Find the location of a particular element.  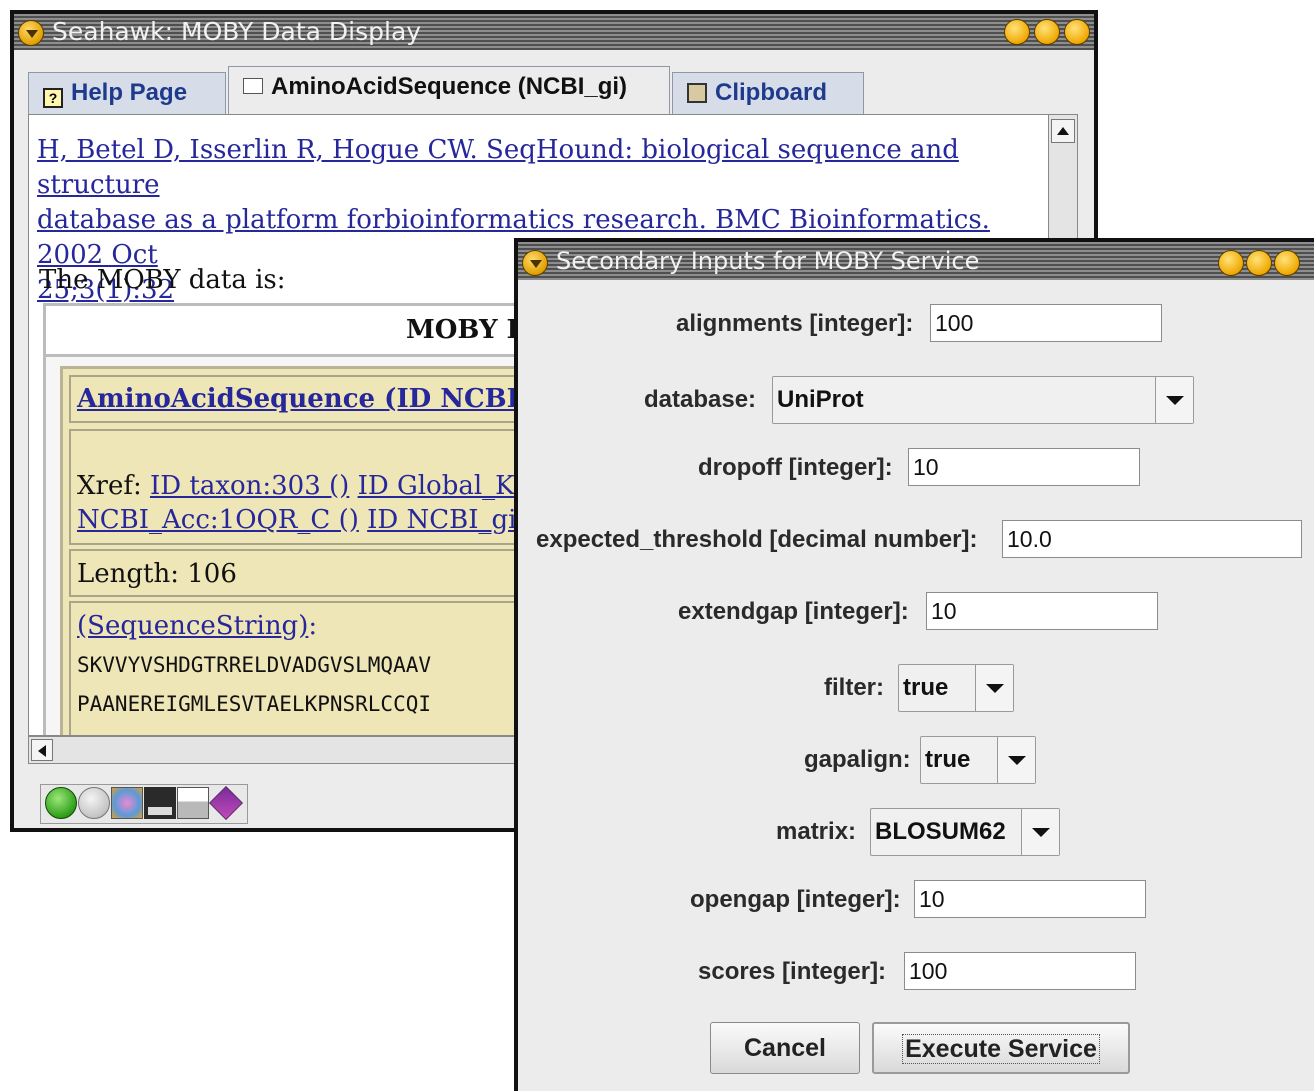

extendgap-field: 10 is located at coordinates (1042, 611).